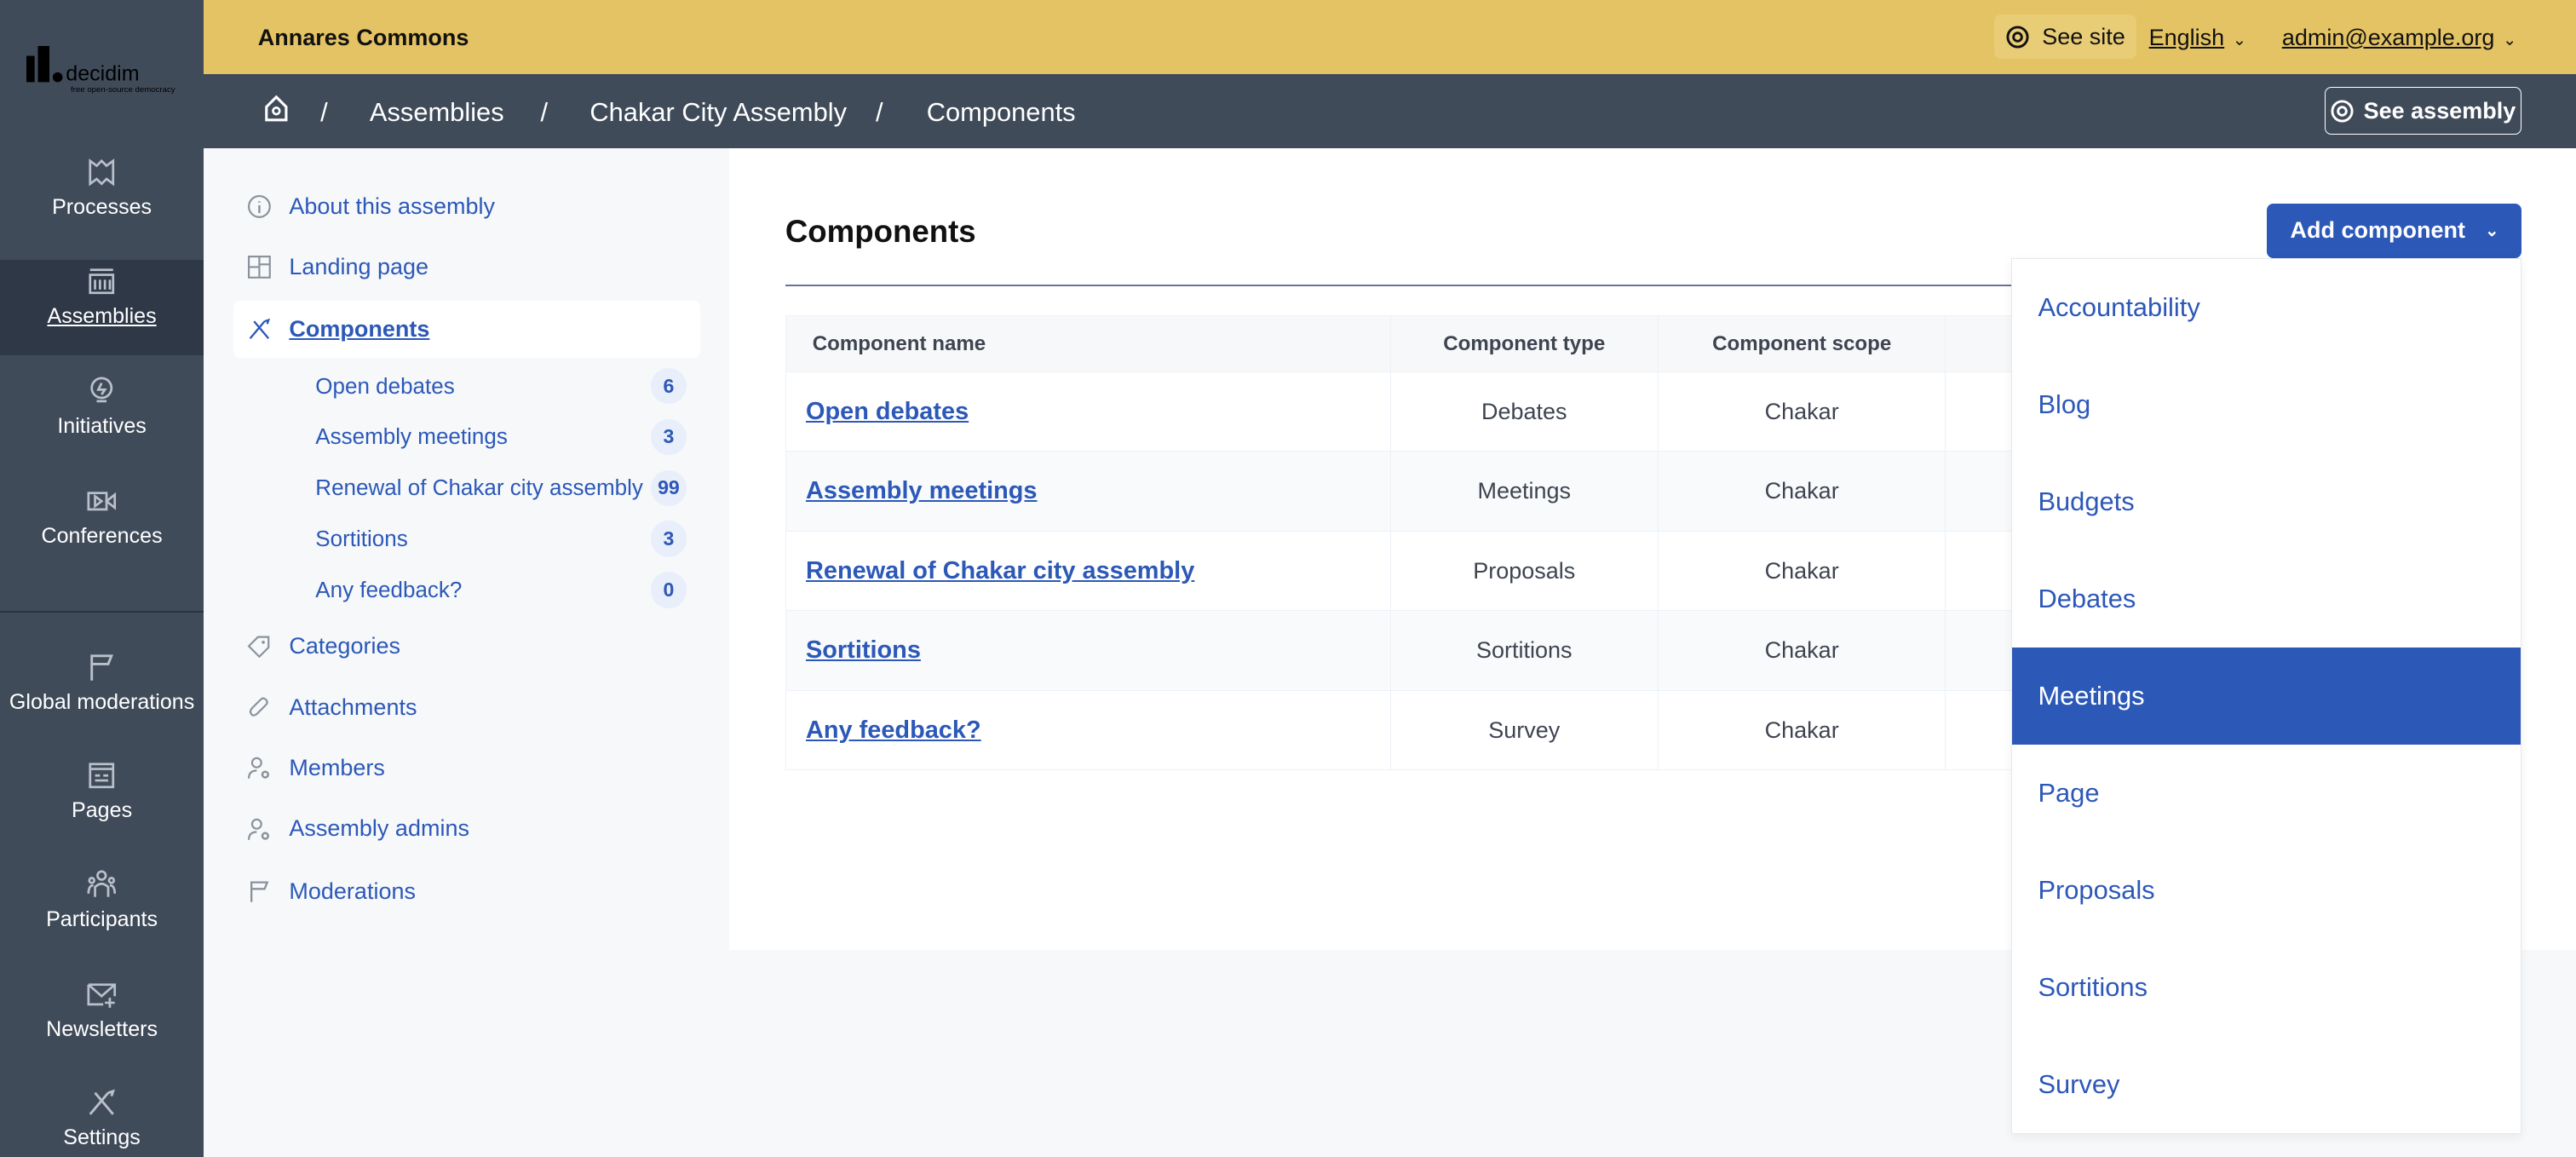 The width and height of the screenshot is (2576, 1157). I want to click on component-type-cell: Debates, so click(1524, 411).